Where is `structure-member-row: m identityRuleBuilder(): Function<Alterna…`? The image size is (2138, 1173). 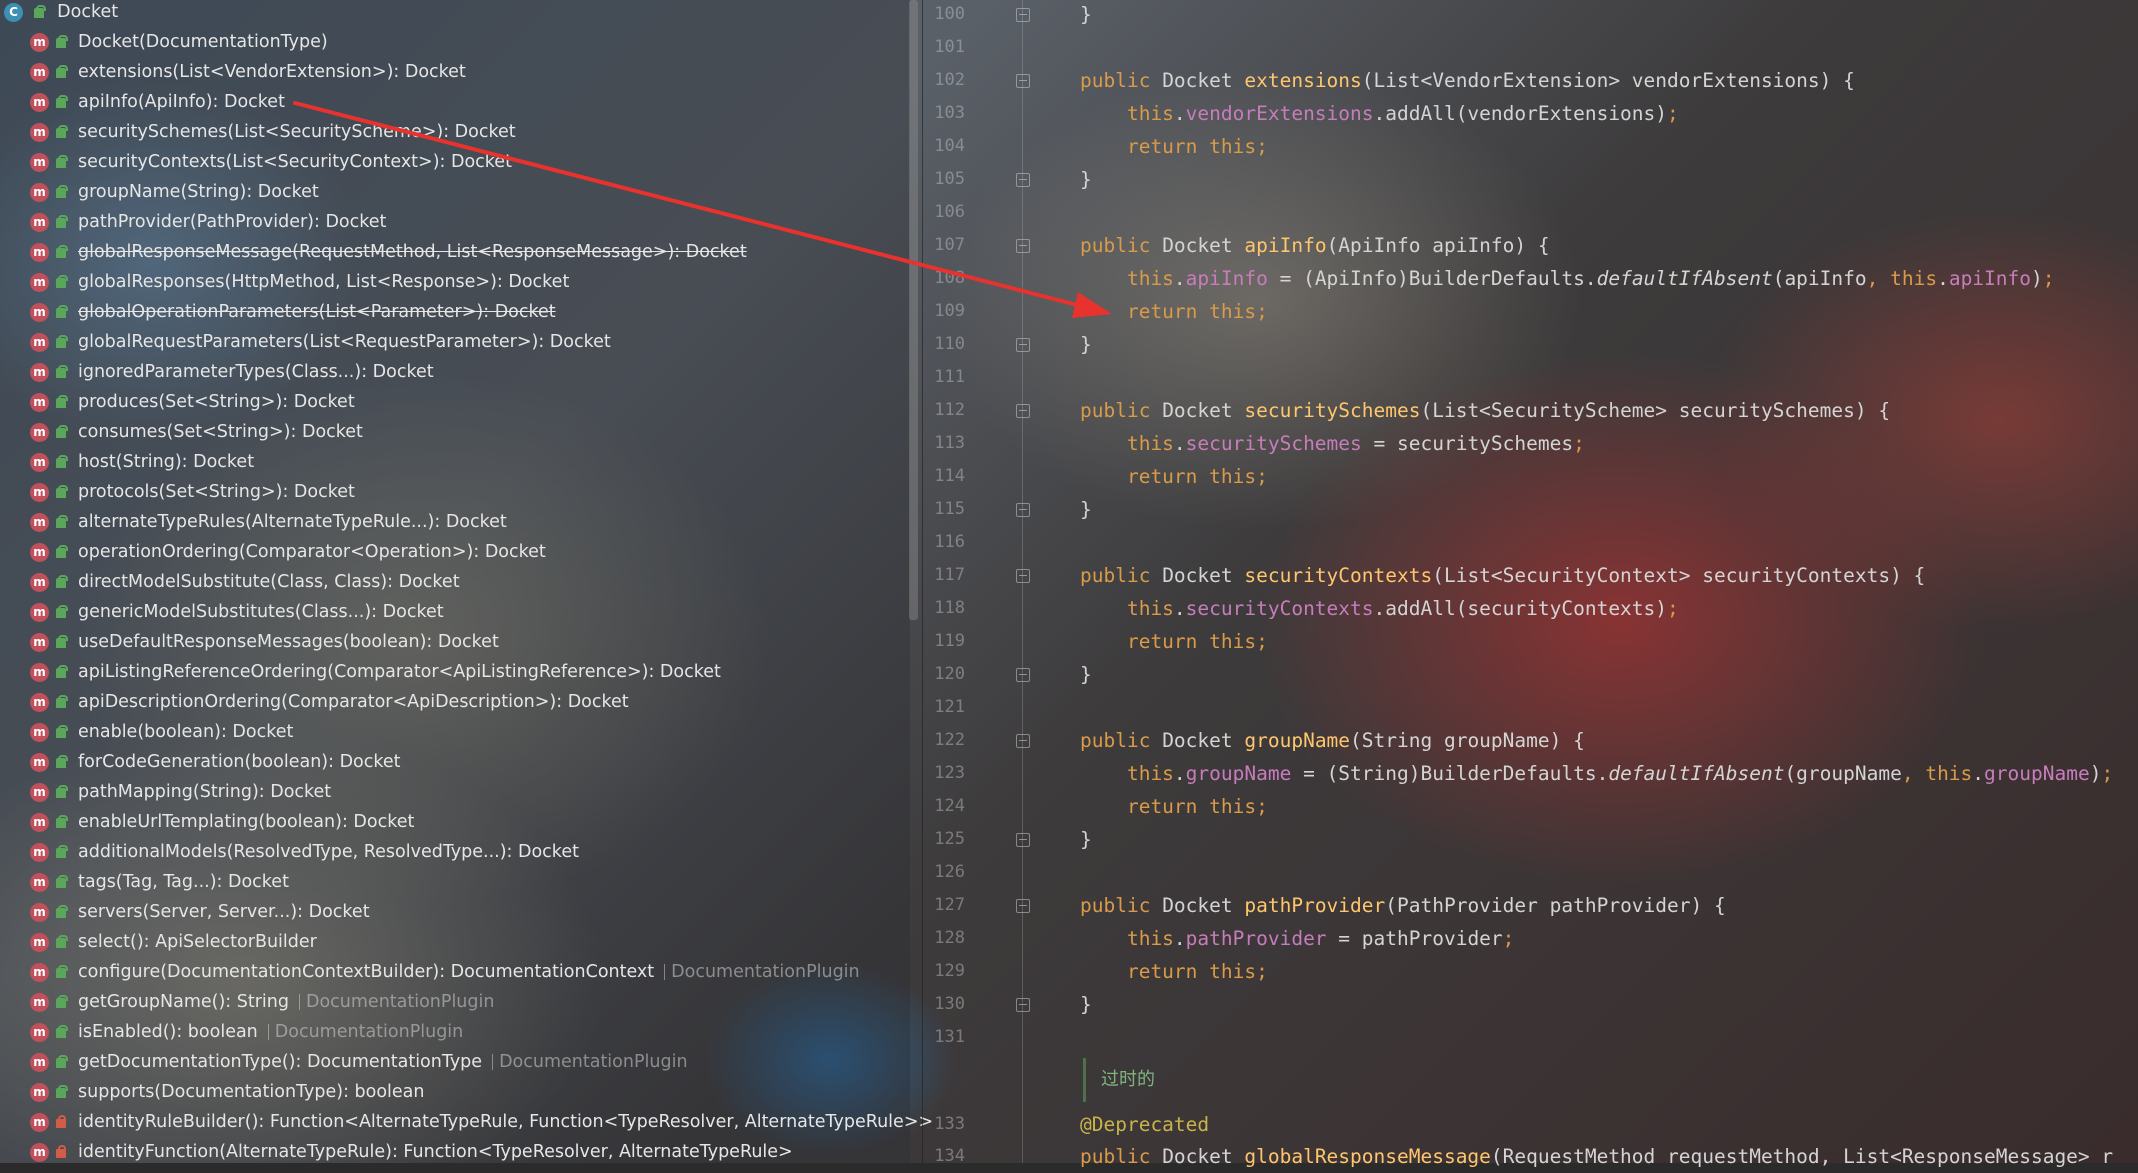
structure-member-row: m identityRuleBuilder(): Function<Alterna… is located at coordinates (481, 1122).